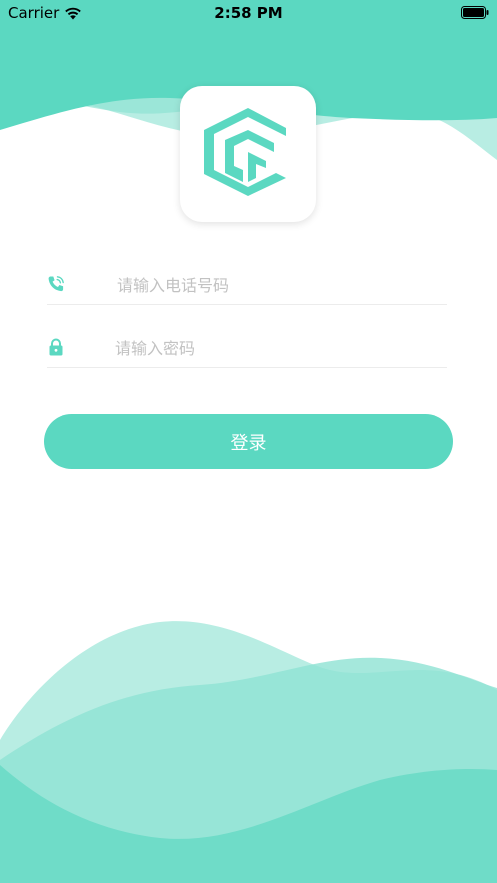 Image resolution: width=497 pixels, height=883 pixels. I want to click on password-input, so click(275, 348).